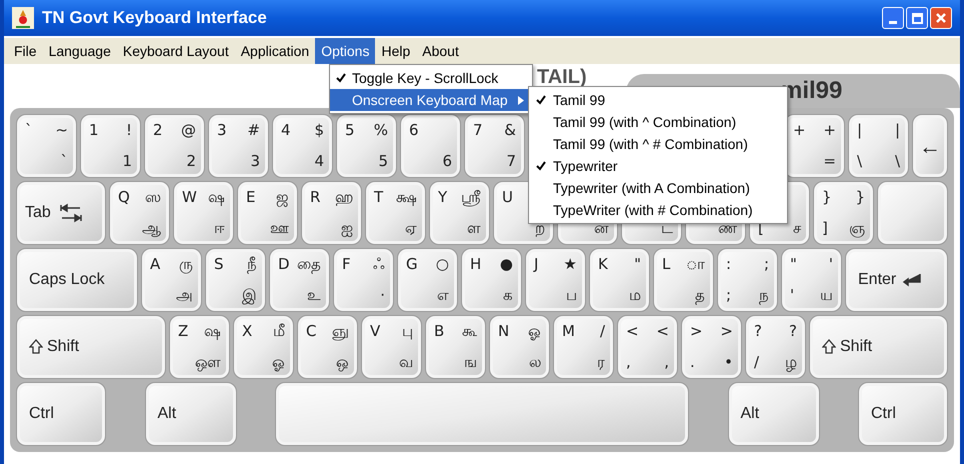  I want to click on key-legend: ந, so click(764, 295).